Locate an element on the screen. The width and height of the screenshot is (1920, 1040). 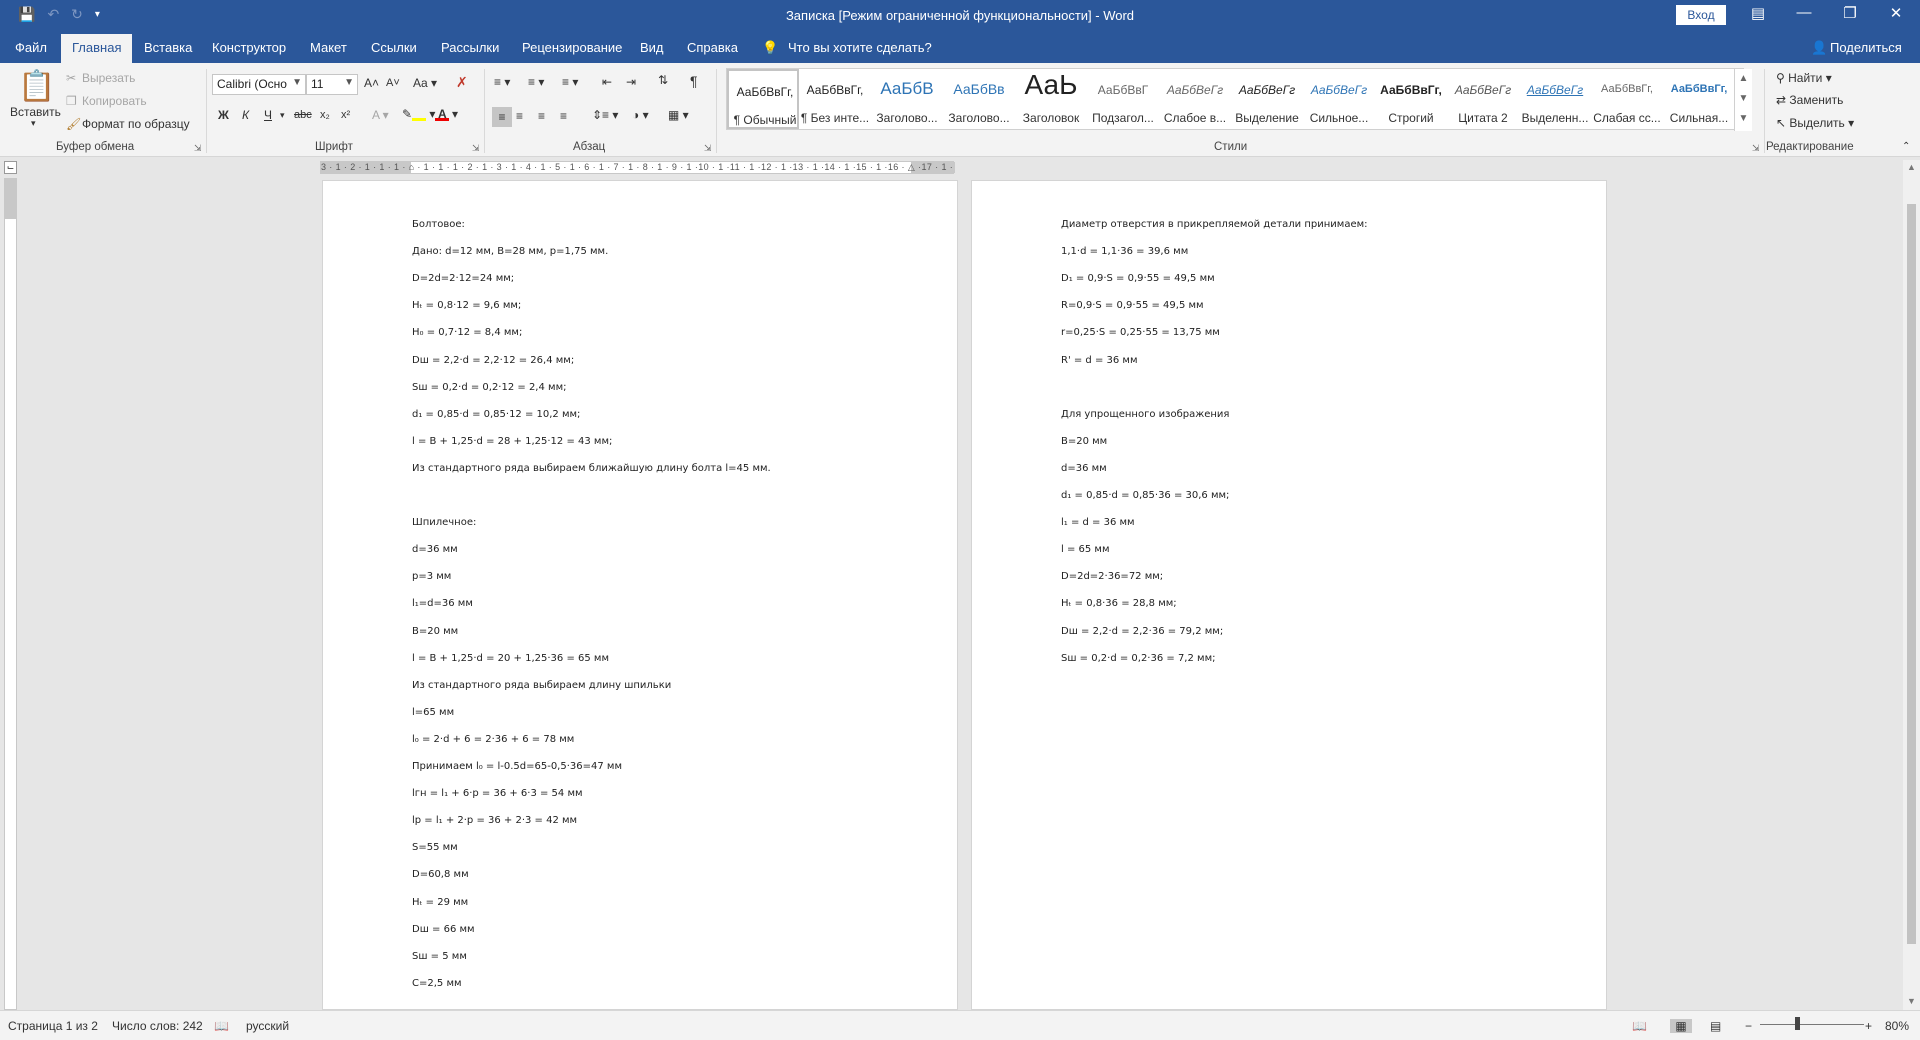
underline-icon: Ч is located at coordinates (268, 115).